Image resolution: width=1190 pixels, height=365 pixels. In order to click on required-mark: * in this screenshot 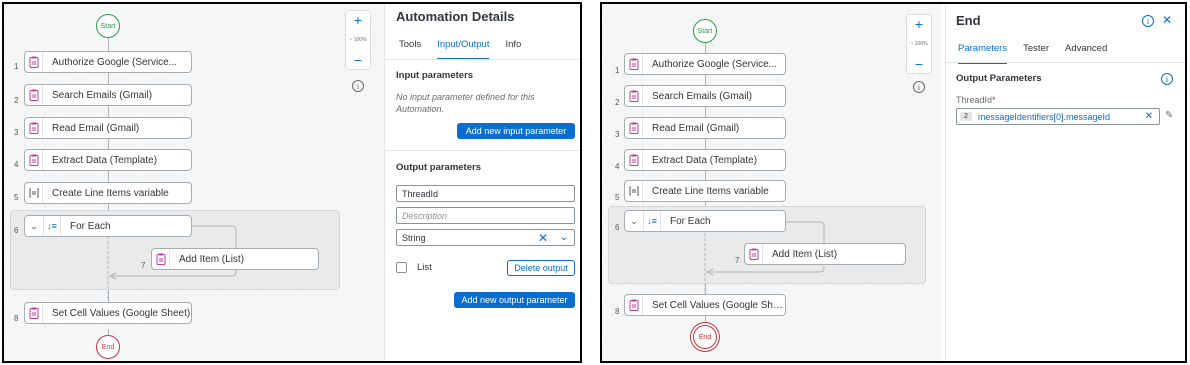, I will do `click(994, 100)`.